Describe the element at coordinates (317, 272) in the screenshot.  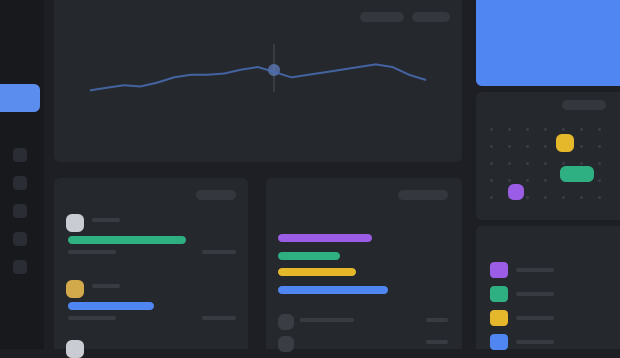
I see `category-bar-yellow` at that location.